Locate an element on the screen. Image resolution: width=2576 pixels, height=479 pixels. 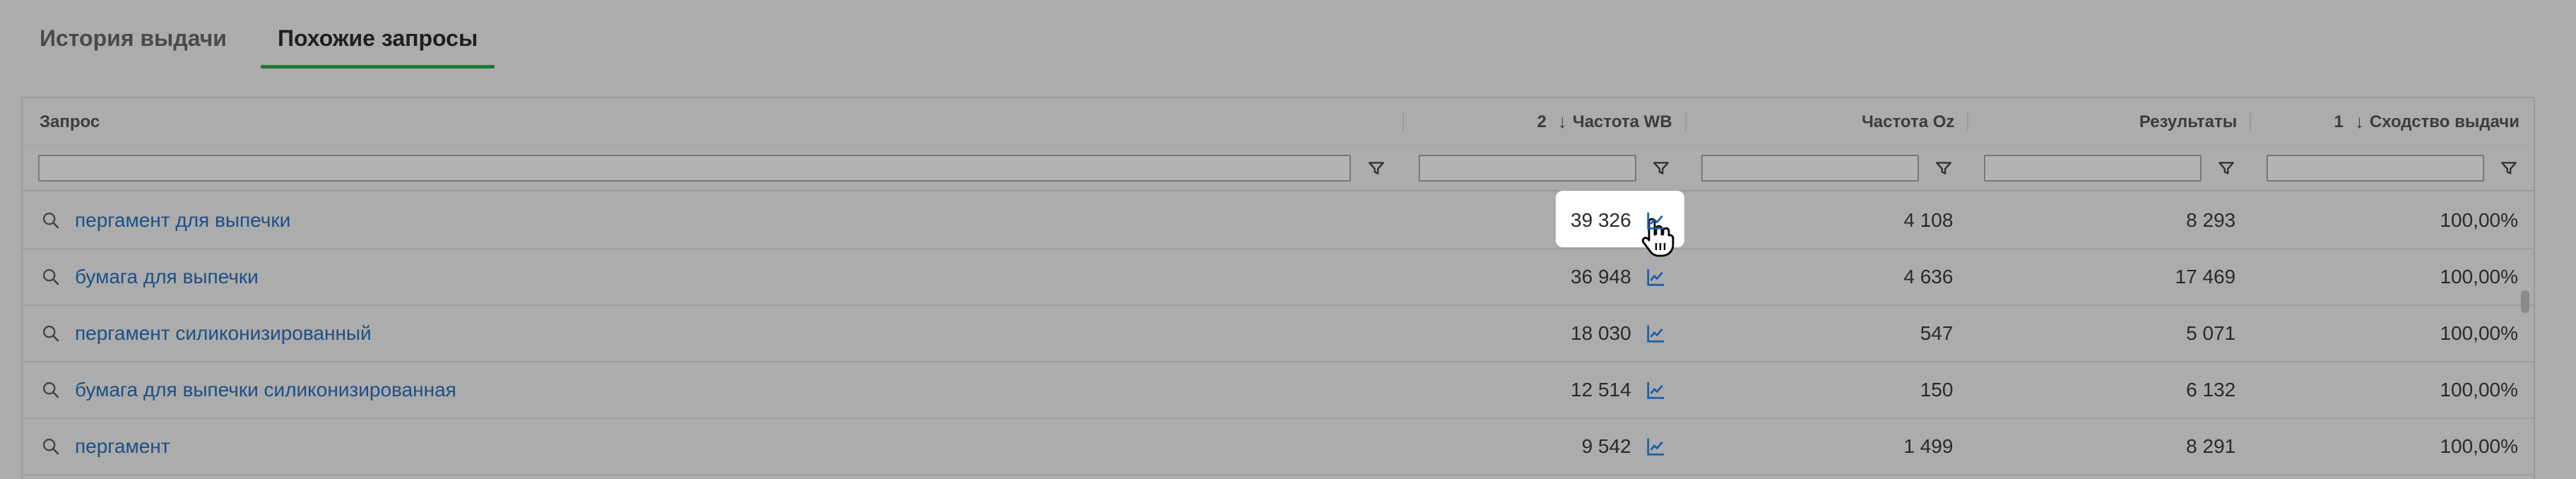
results-cell: 8 291 is located at coordinates (2109, 446).